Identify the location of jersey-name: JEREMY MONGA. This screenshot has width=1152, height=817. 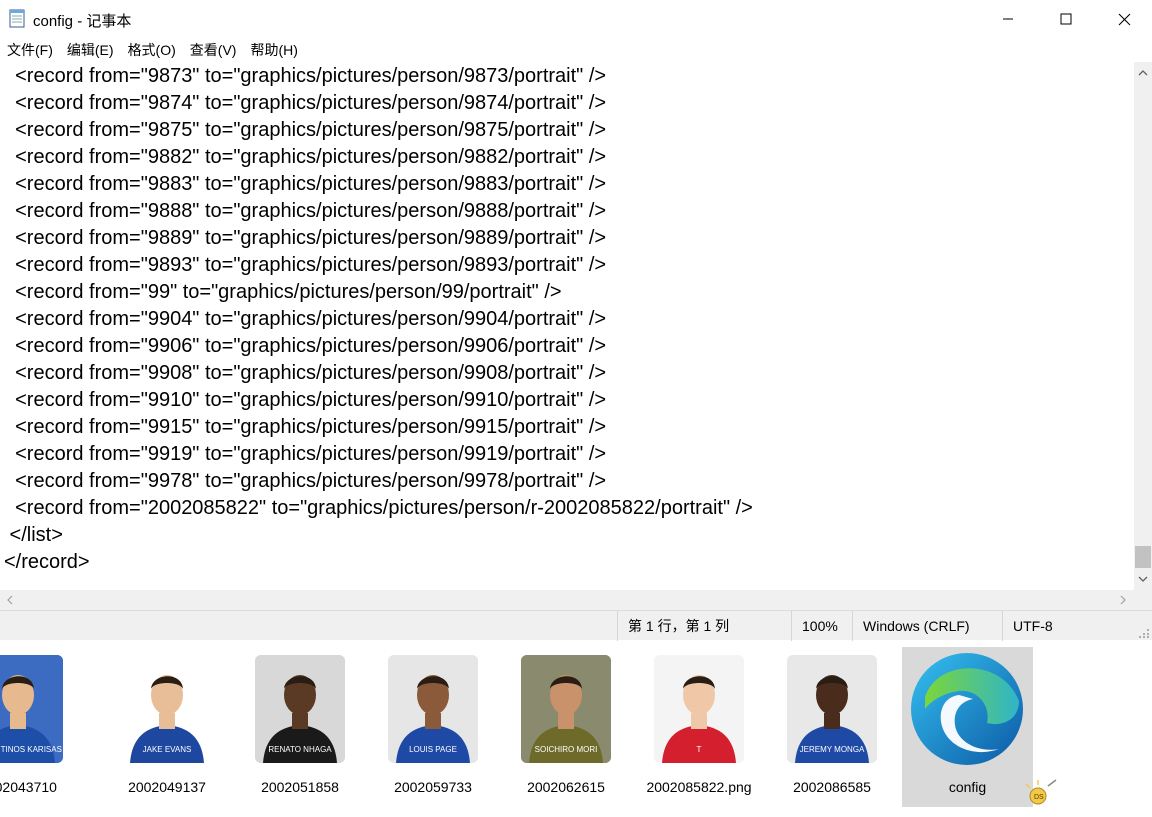
(832, 749).